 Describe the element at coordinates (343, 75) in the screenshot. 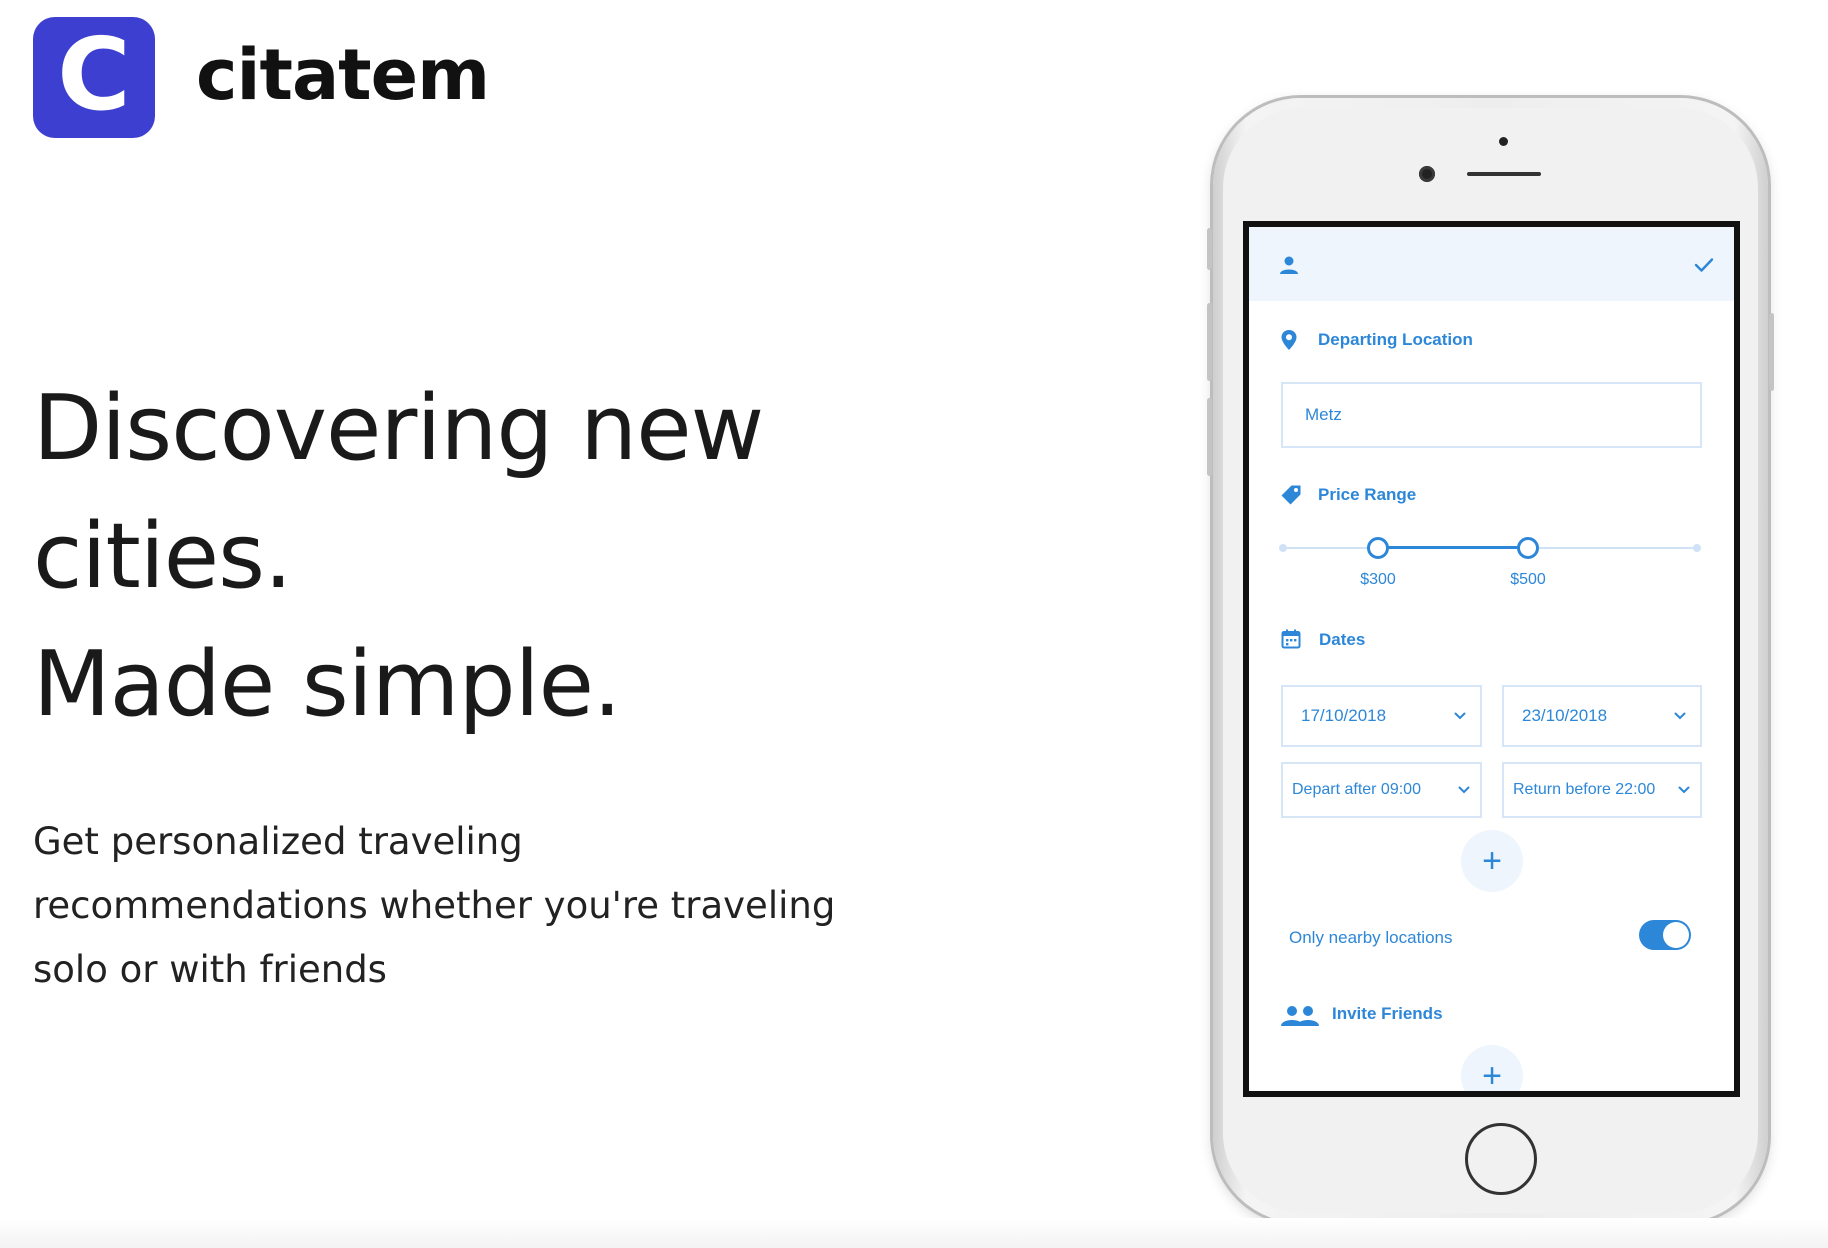

I see `brand-name: citatem` at that location.